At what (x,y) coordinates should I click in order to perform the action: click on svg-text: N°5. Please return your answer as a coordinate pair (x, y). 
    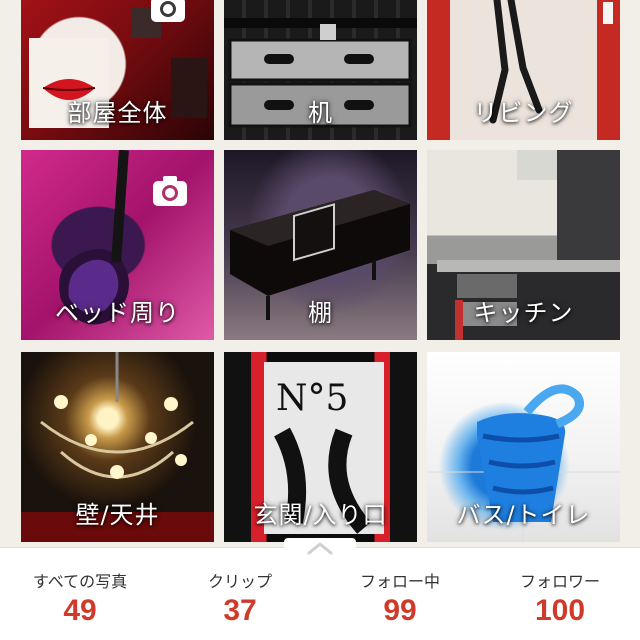
    Looking at the image, I should click on (312, 398).